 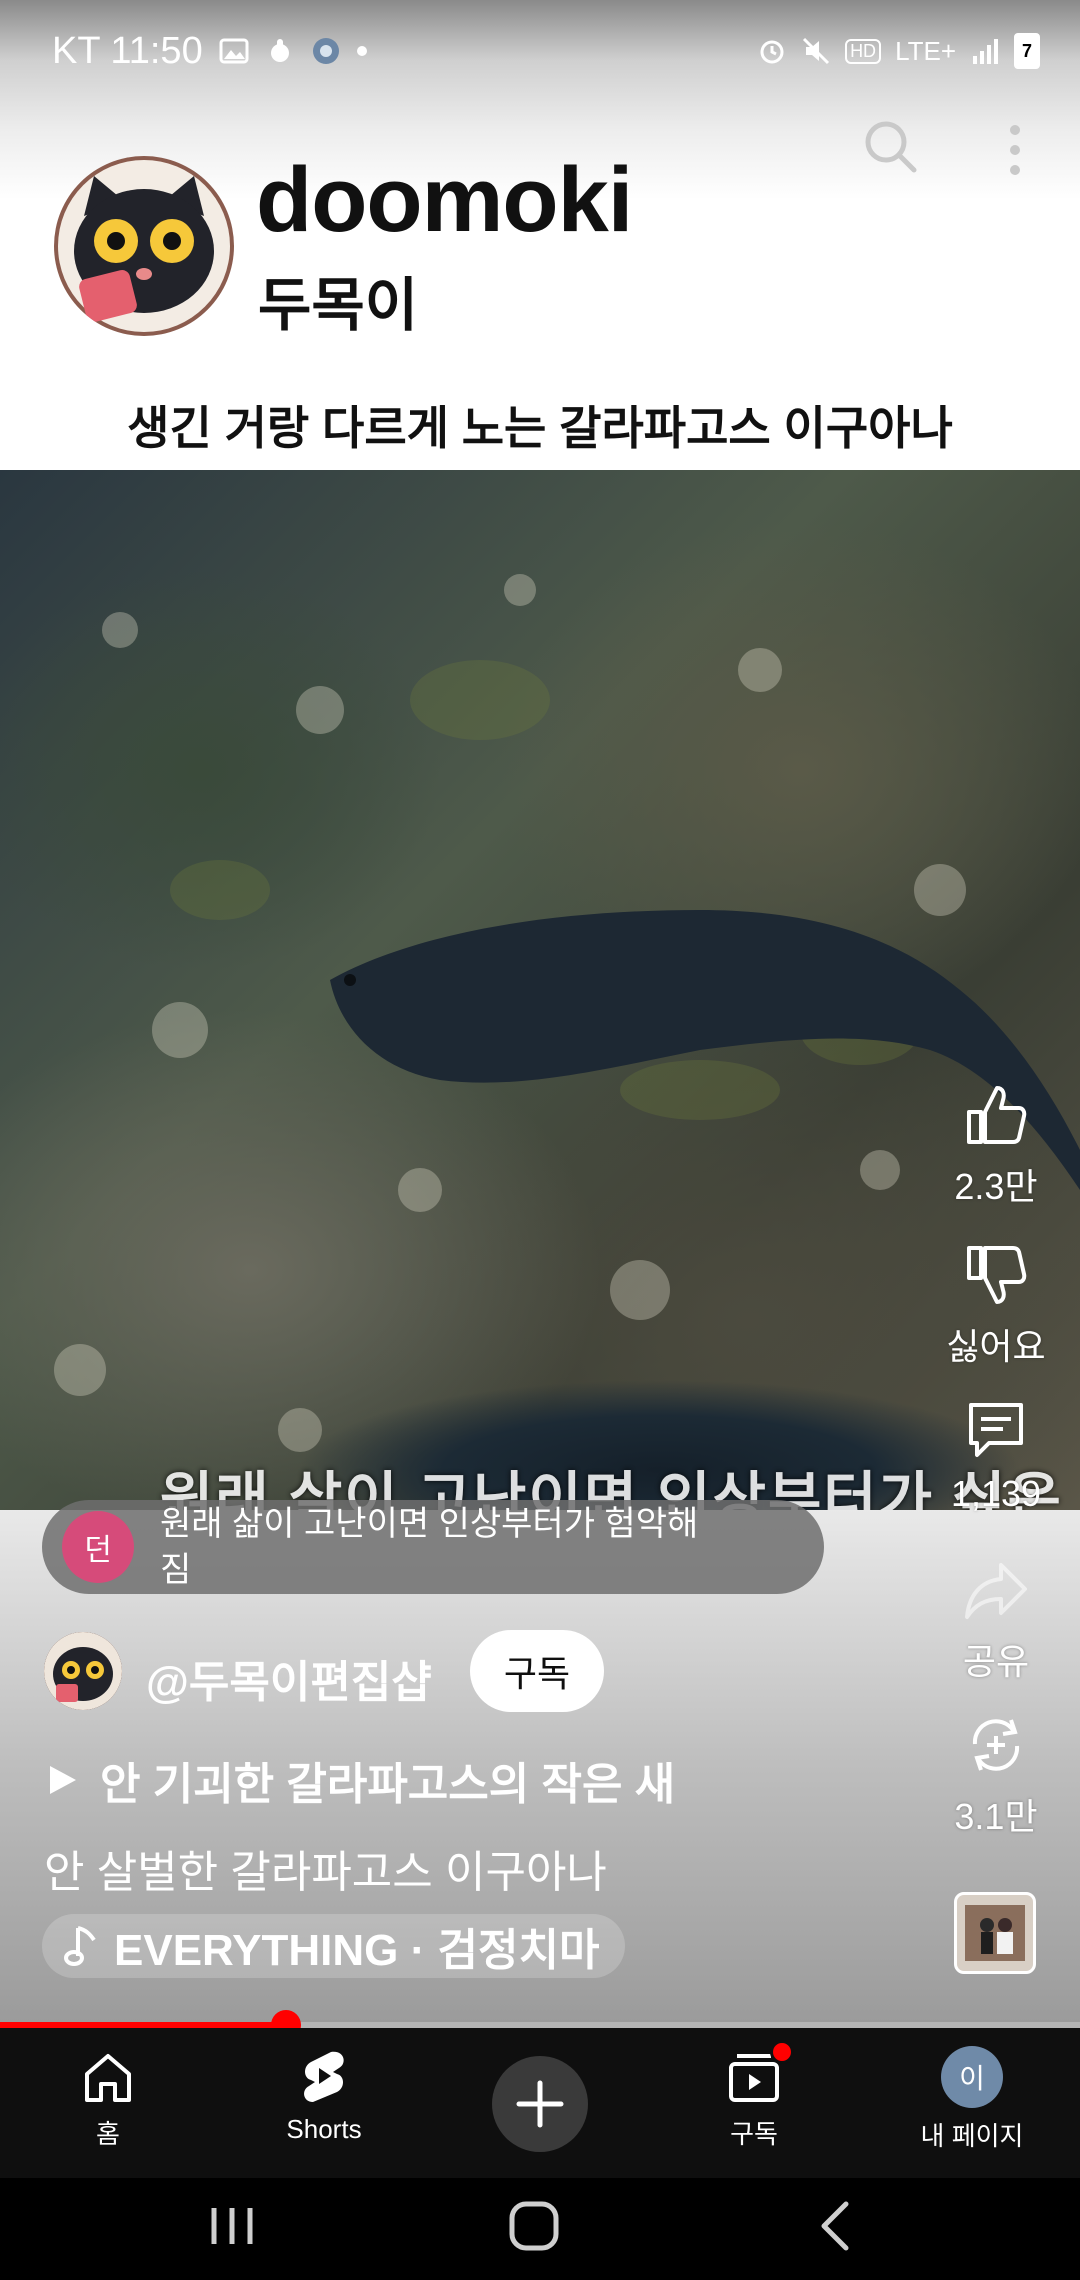 I want to click on signal-icon, so click(x=985, y=51).